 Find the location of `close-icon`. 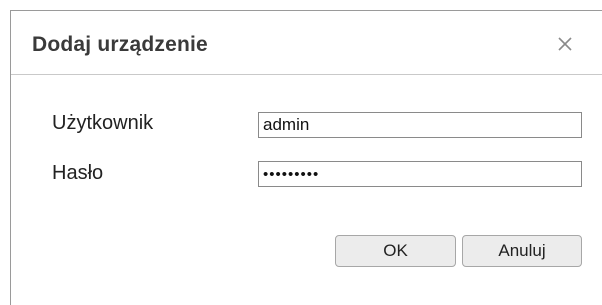

close-icon is located at coordinates (565, 44).